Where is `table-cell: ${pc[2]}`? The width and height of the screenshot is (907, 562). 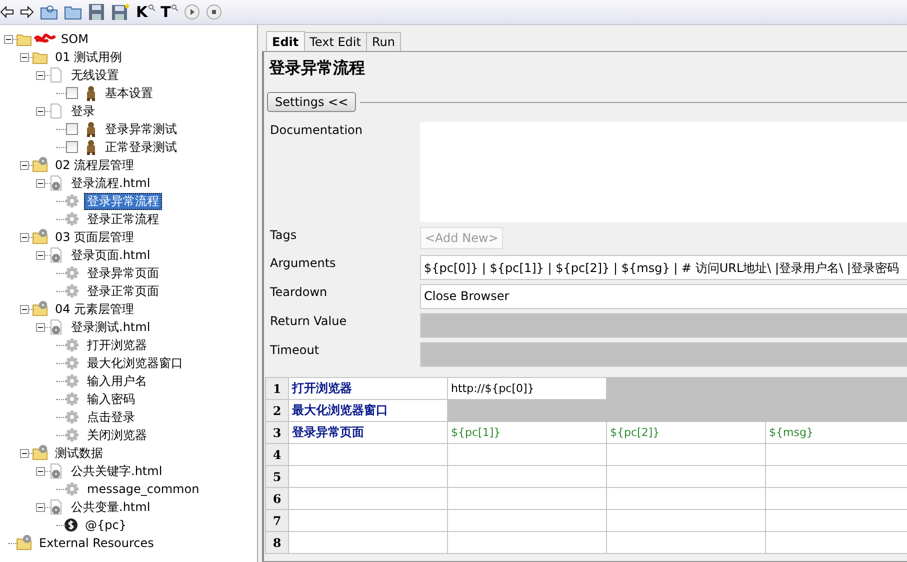
table-cell: ${pc[2]} is located at coordinates (686, 433).